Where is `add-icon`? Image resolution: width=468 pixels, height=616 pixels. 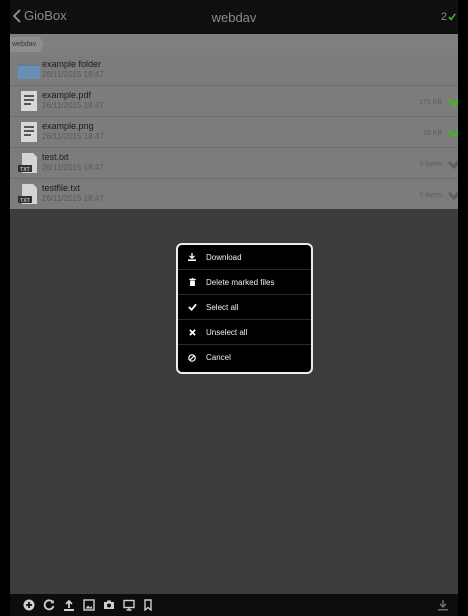 add-icon is located at coordinates (29, 605).